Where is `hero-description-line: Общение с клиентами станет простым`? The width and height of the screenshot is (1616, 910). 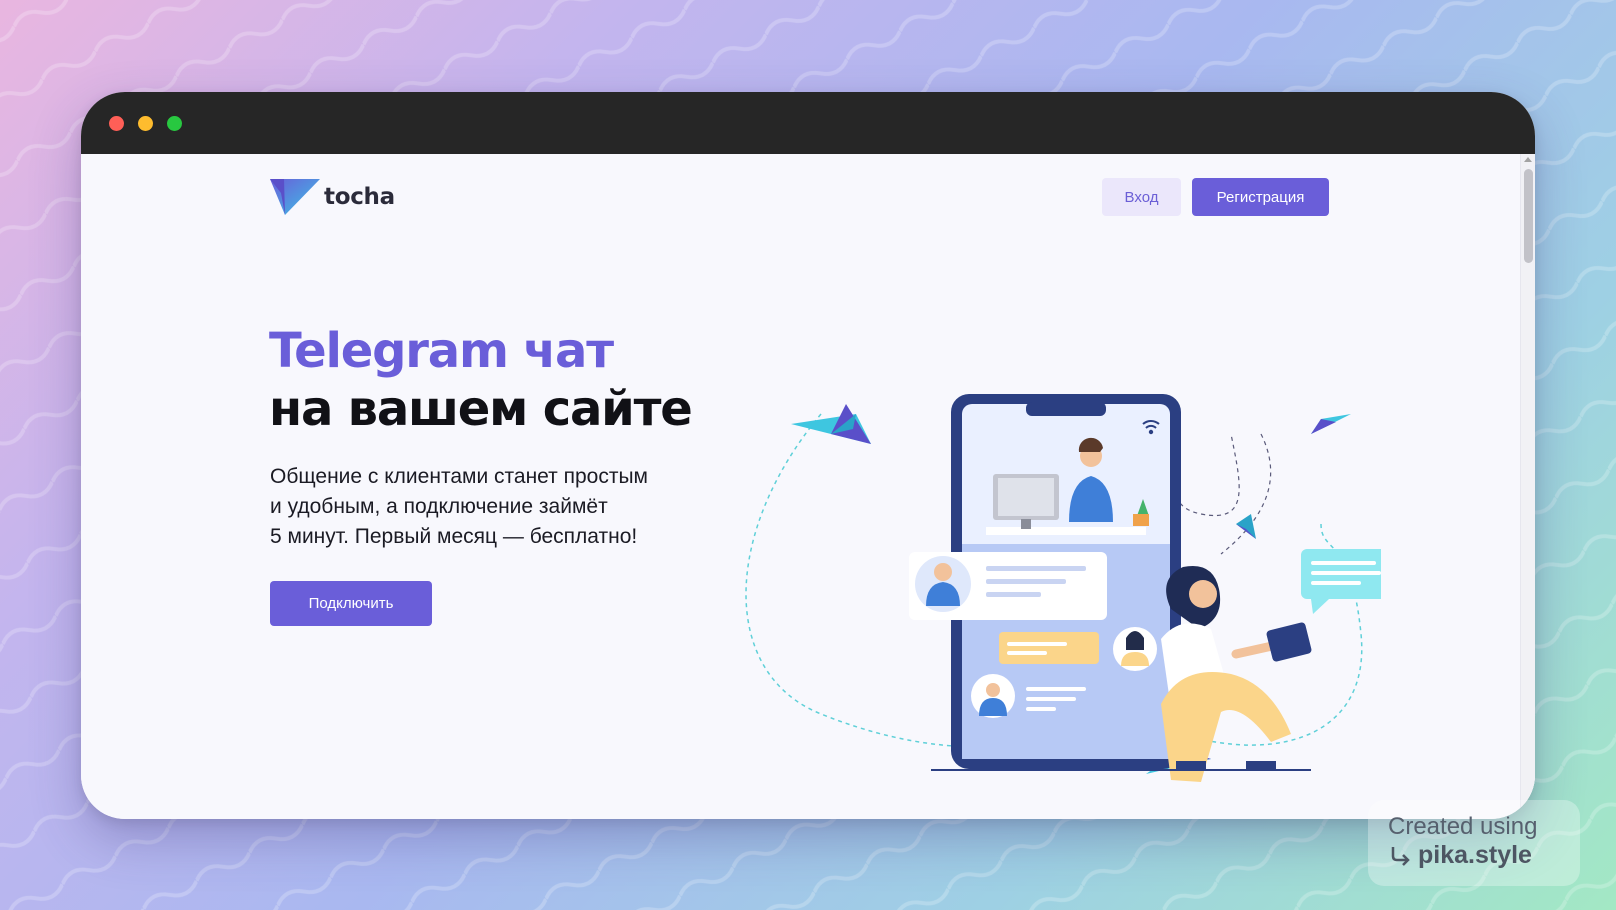 hero-description-line: Общение с клиентами станет простым is located at coordinates (459, 476).